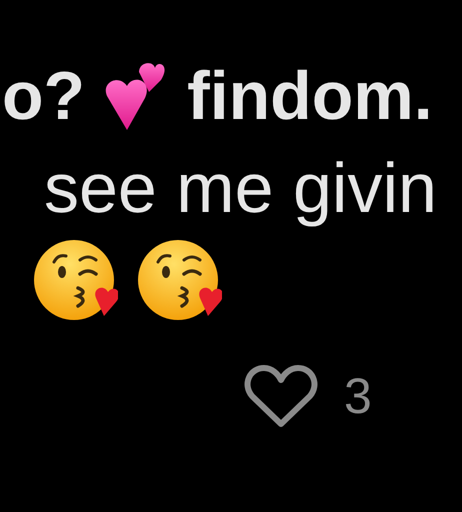 This screenshot has height=512, width=462. I want to click on like-count: 3, so click(358, 396).